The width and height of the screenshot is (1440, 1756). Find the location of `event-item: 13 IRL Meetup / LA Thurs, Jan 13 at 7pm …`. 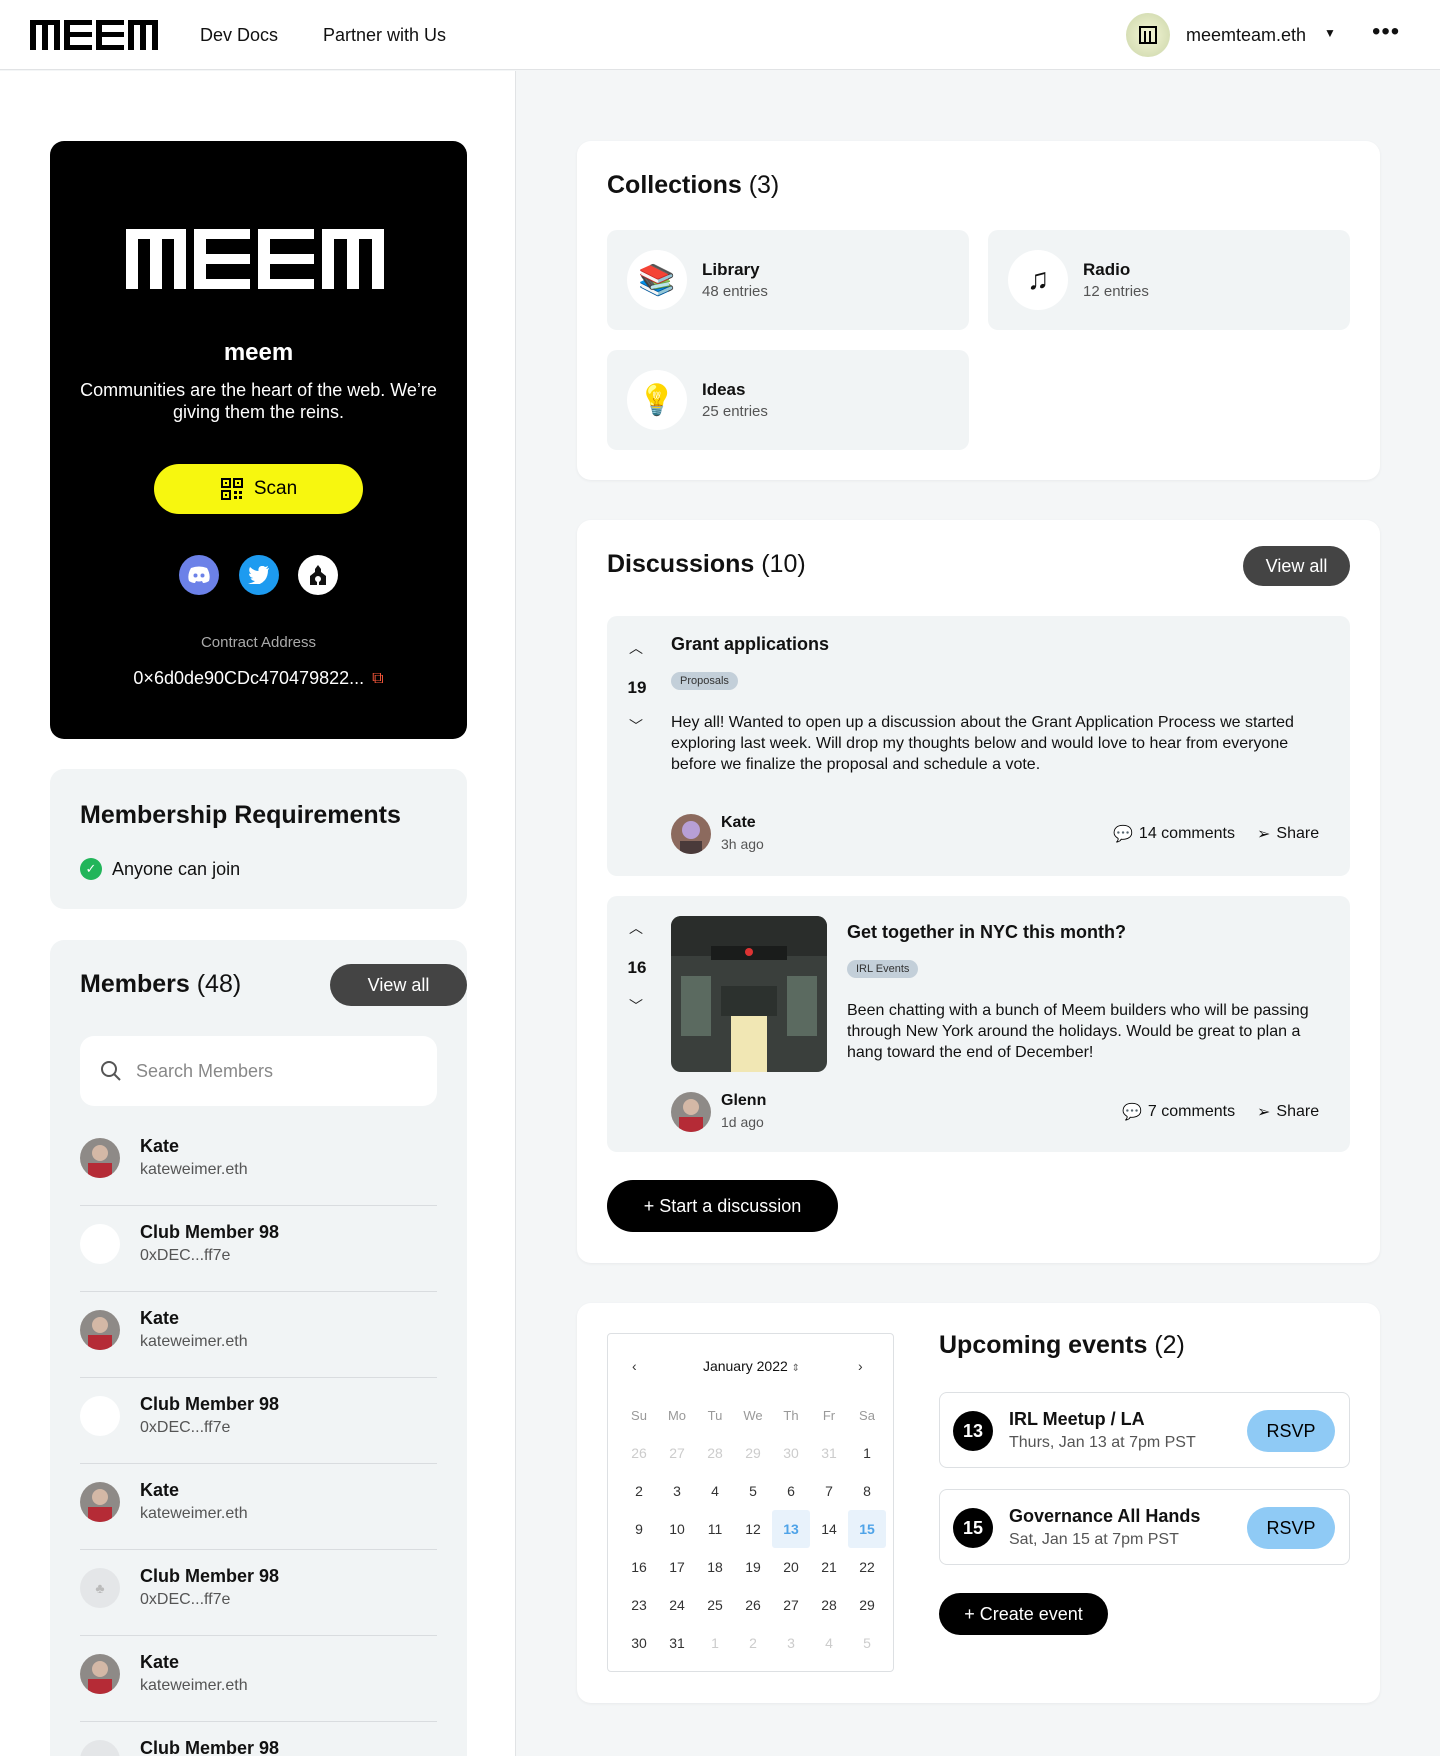

event-item: 13 IRL Meetup / LA Thurs, Jan 13 at 7pm … is located at coordinates (1144, 1430).